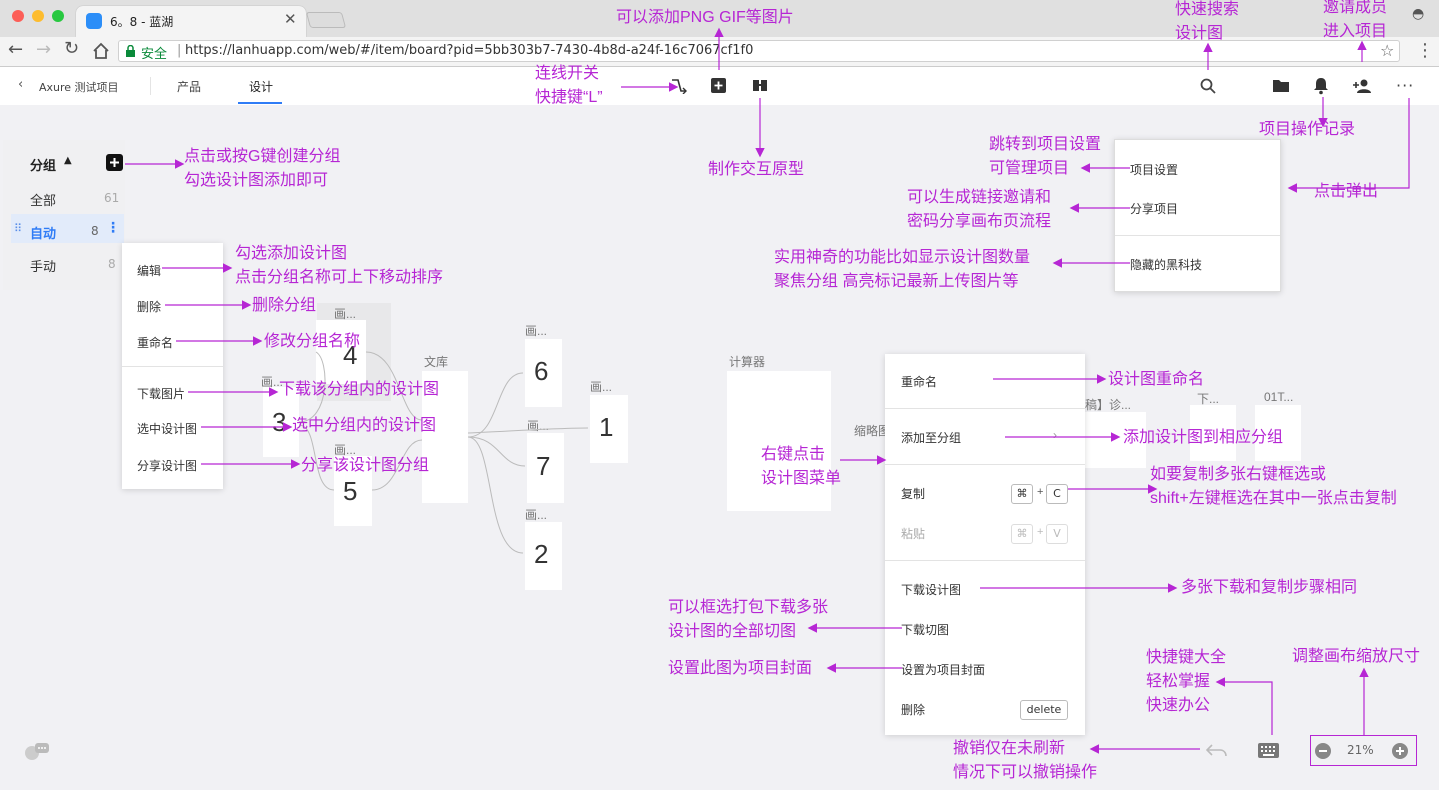 The image size is (1439, 790). Describe the element at coordinates (1025, 760) in the screenshot. I see `annotation-undo: 撤销仅在未刷新 情况下可以撤销操作` at that location.